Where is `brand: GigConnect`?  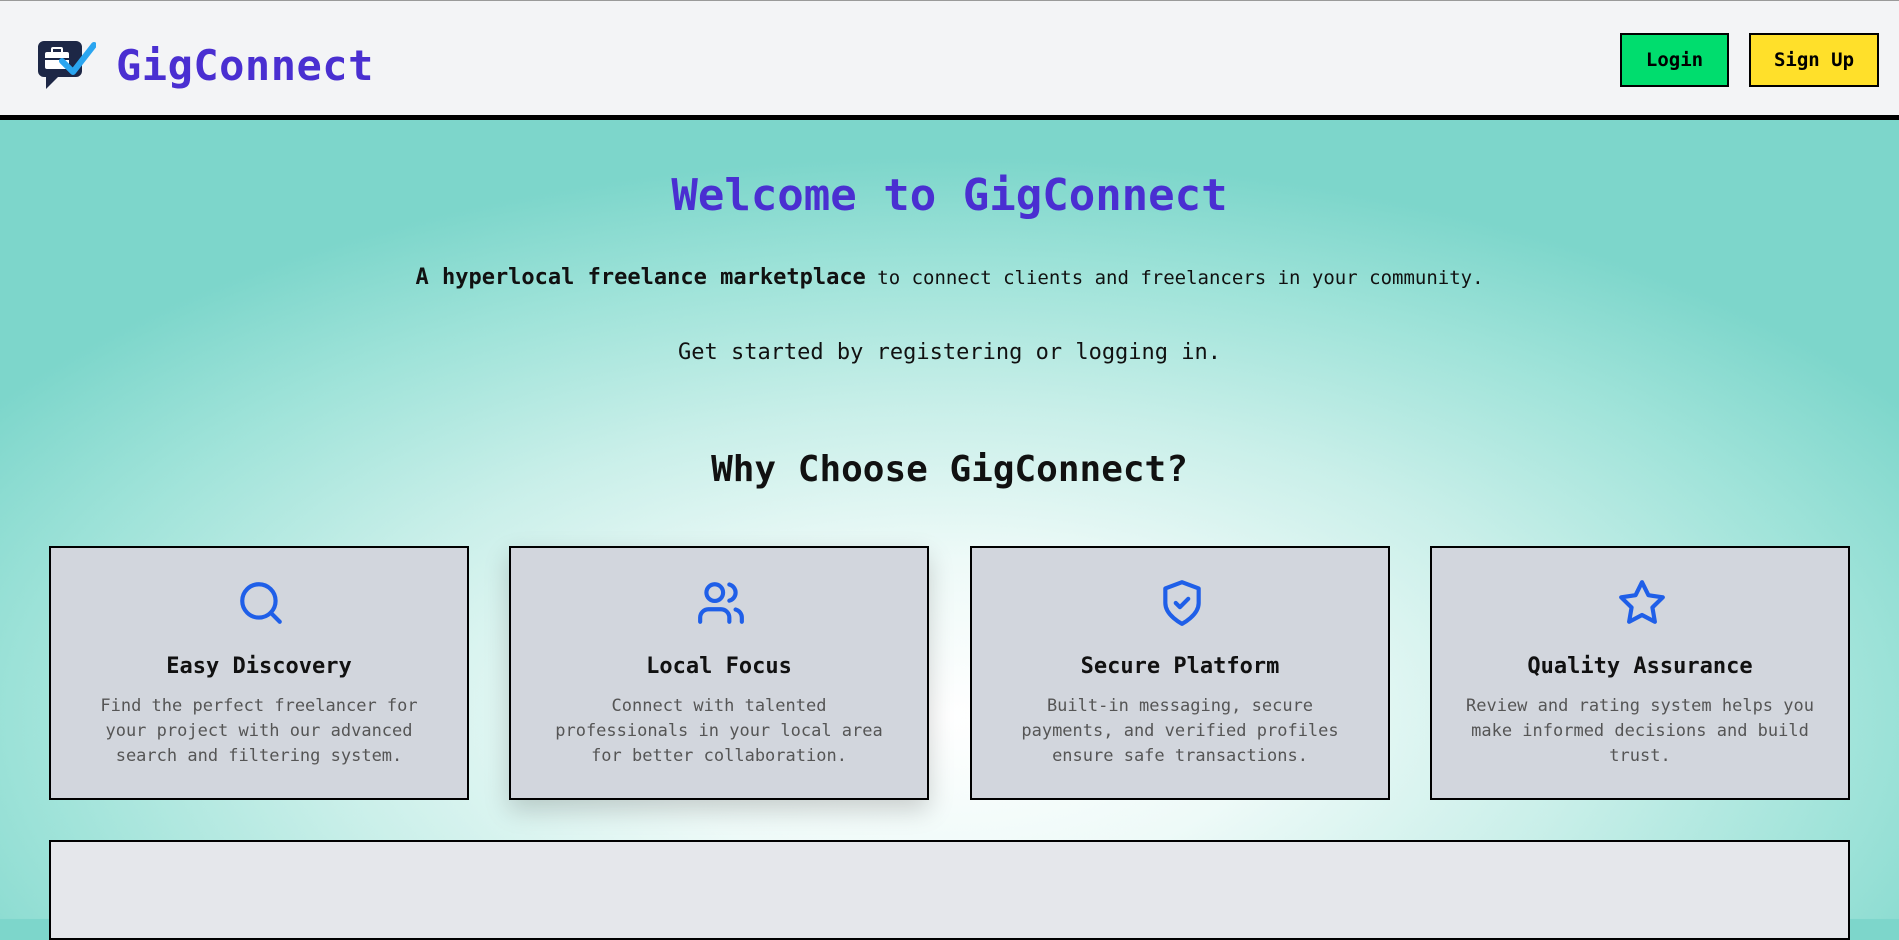
brand: GigConnect is located at coordinates (205, 66).